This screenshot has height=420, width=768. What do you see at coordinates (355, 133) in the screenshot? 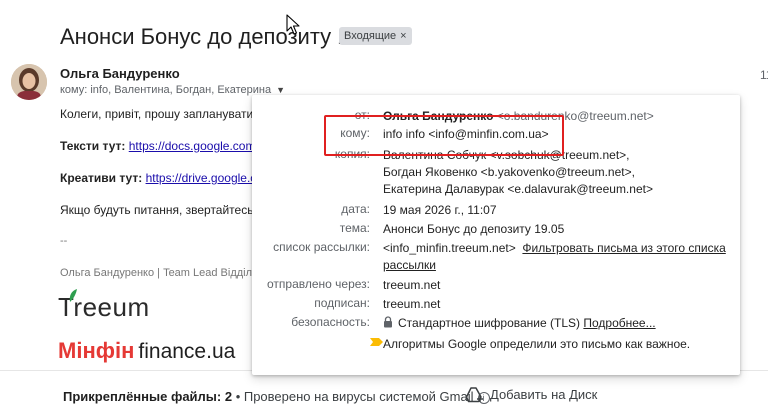
I see `detail-label-to: кому:` at bounding box center [355, 133].